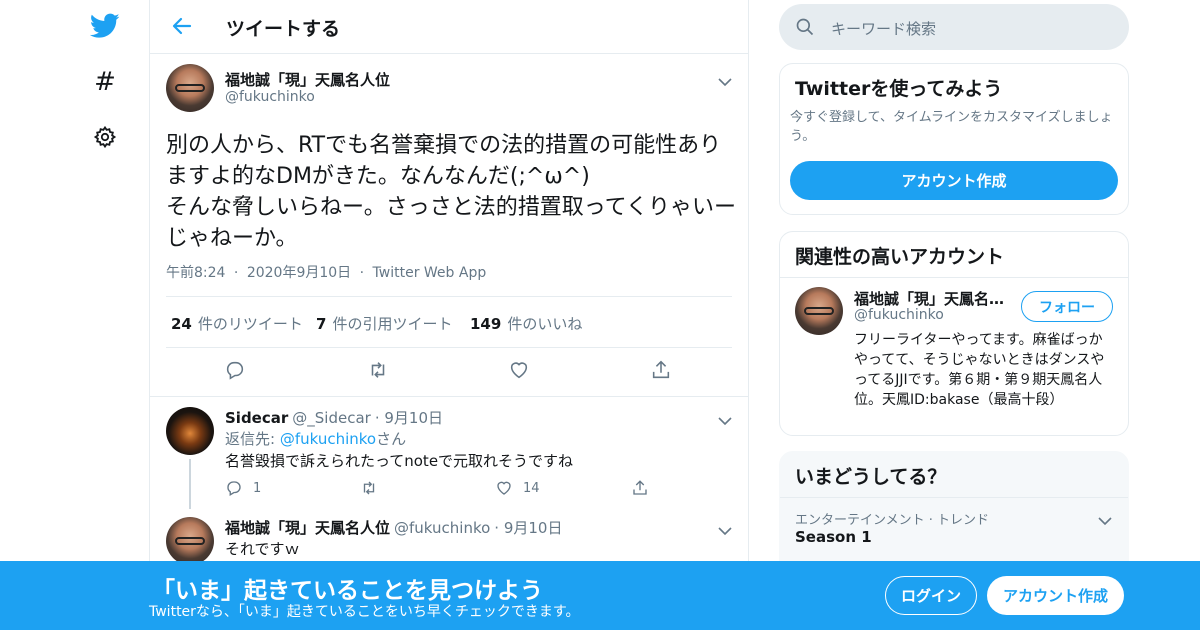  I want to click on left-nav: #, so click(75, 315).